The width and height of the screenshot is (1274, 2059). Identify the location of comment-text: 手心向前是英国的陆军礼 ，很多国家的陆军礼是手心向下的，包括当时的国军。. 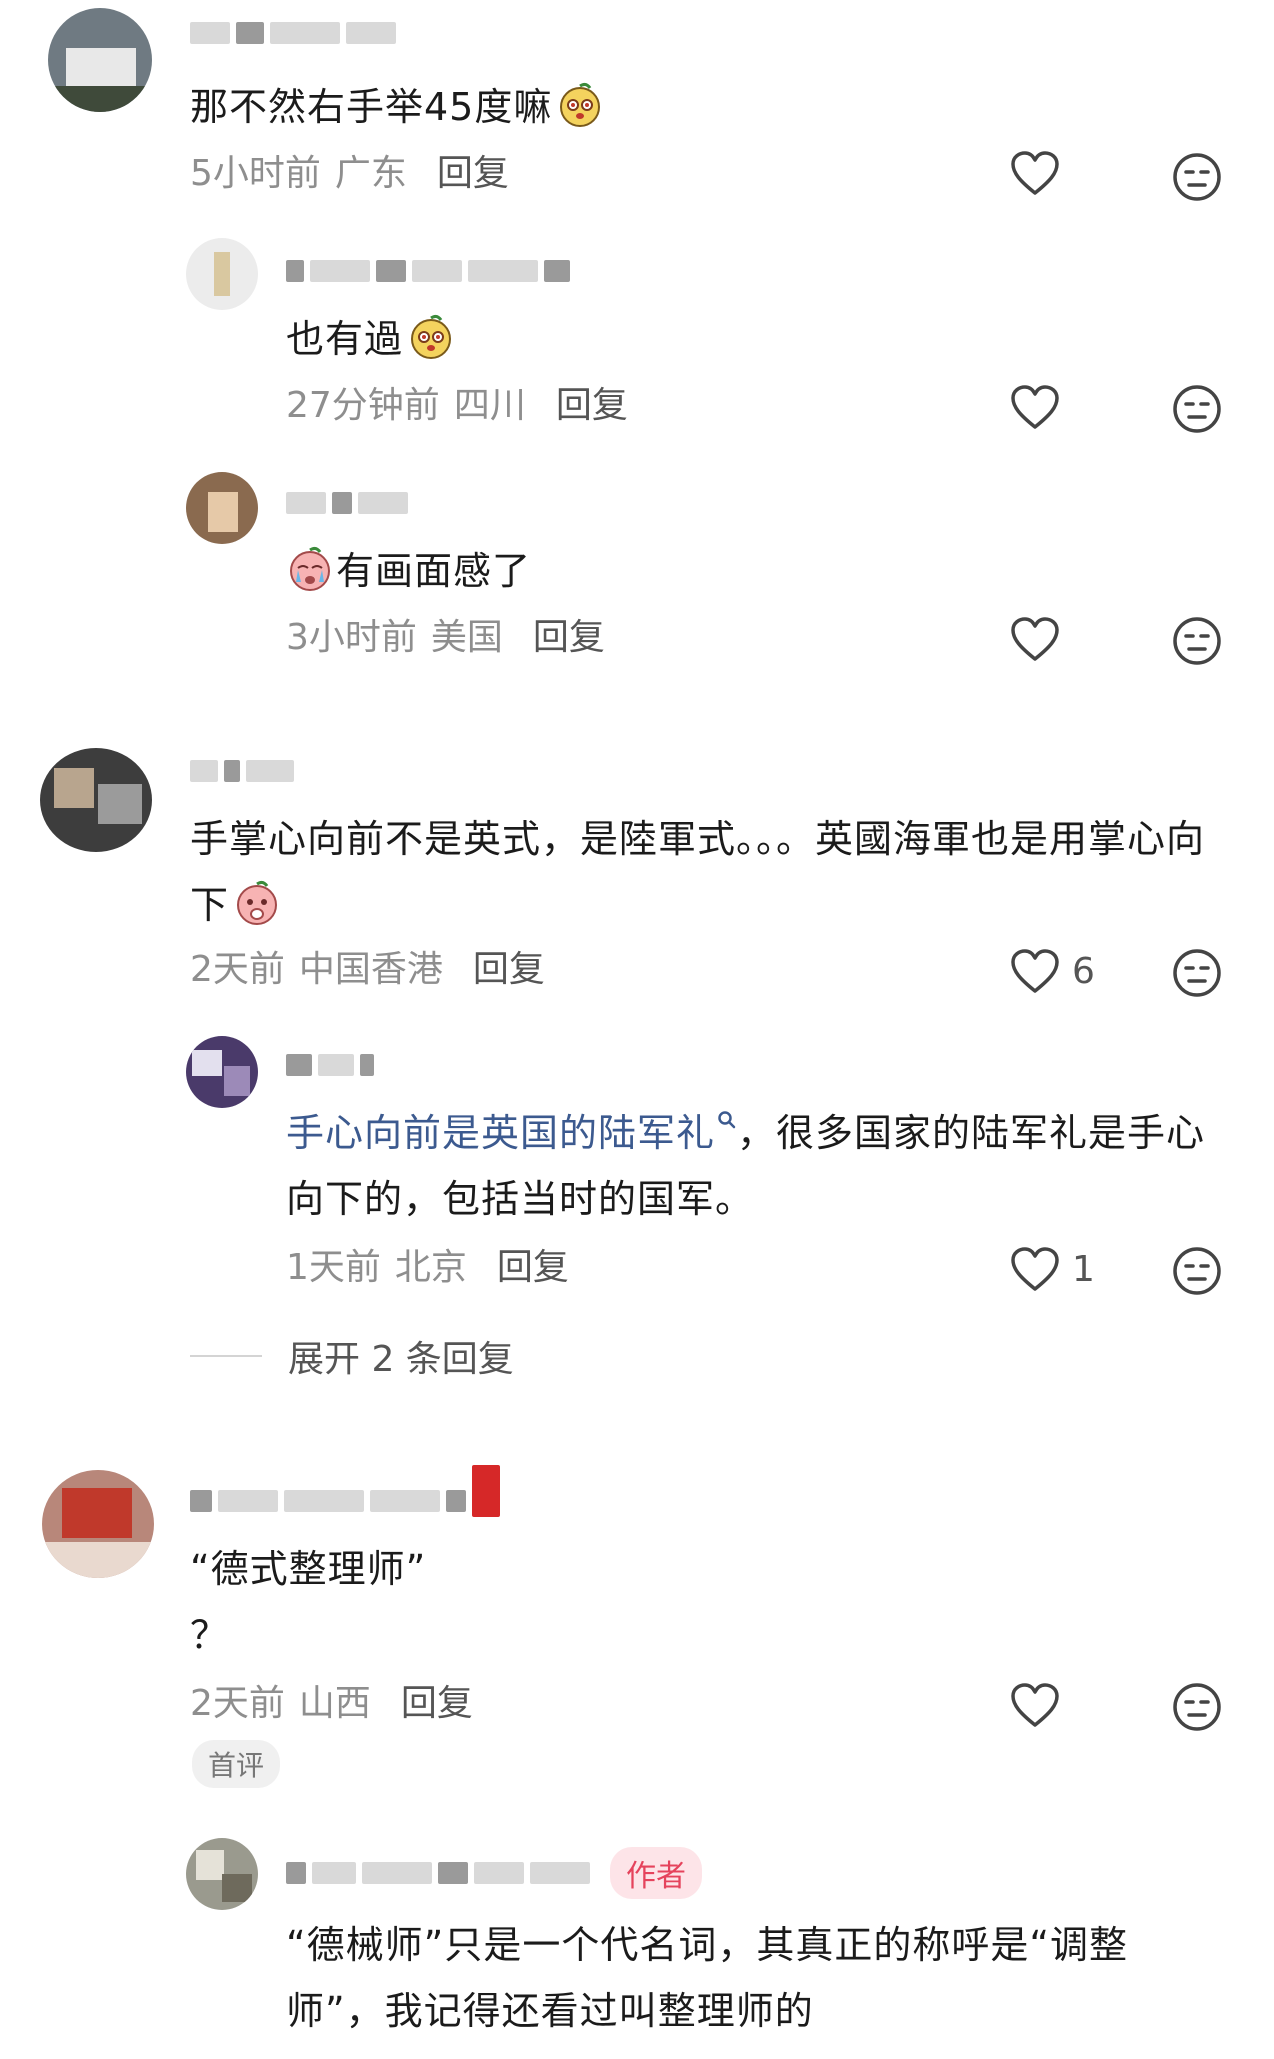
(746, 1166).